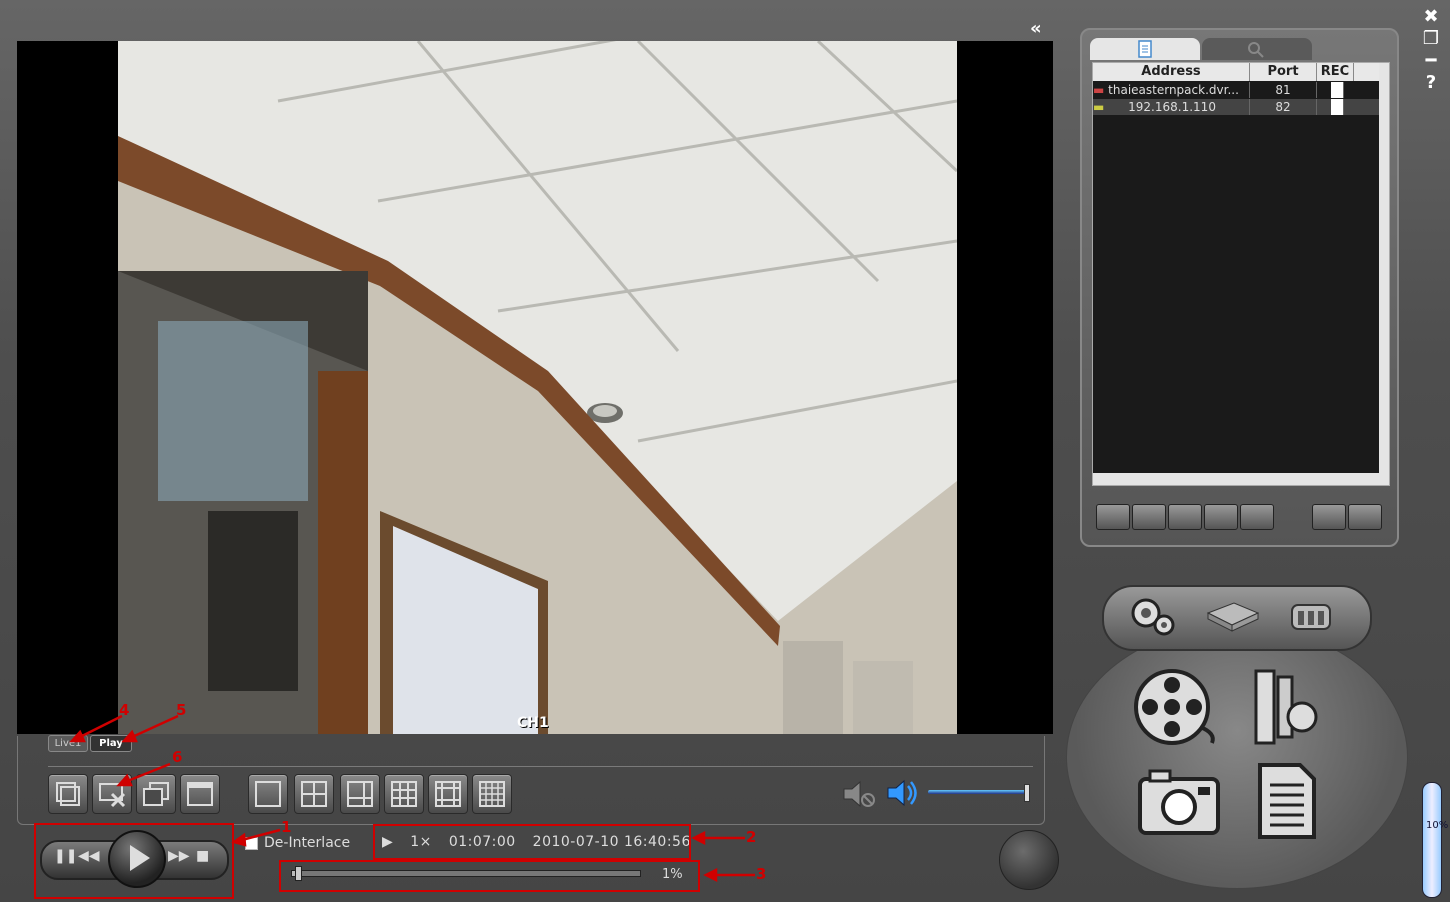  Describe the element at coordinates (1027, 793) in the screenshot. I see `volume-knob` at that location.